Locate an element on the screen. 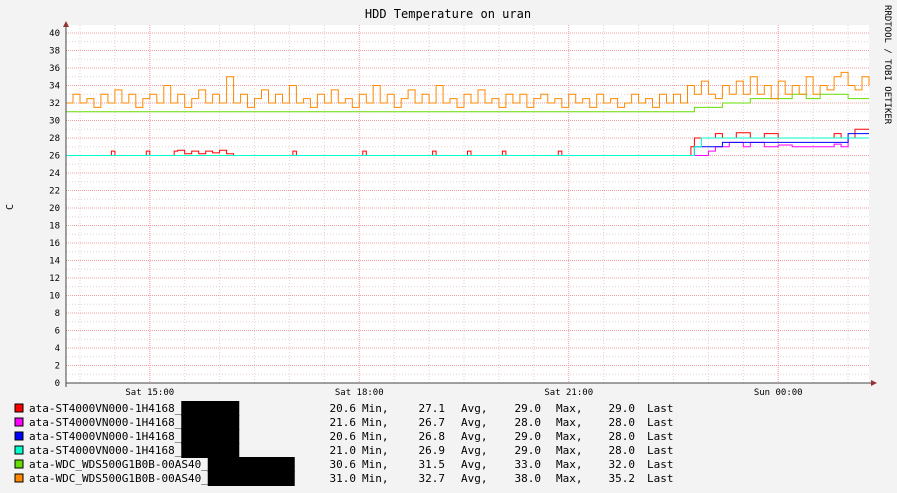 This screenshot has width=897, height=493. legend-last-value: 35.2 is located at coordinates (622, 478).